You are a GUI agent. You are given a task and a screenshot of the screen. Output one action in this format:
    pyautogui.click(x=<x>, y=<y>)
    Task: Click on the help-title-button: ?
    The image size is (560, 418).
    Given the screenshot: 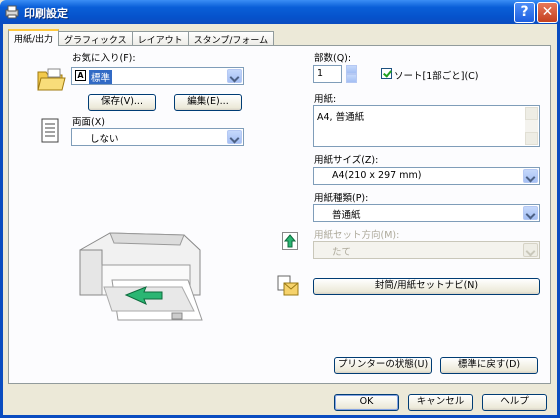 What is the action you would take?
    pyautogui.click(x=524, y=12)
    